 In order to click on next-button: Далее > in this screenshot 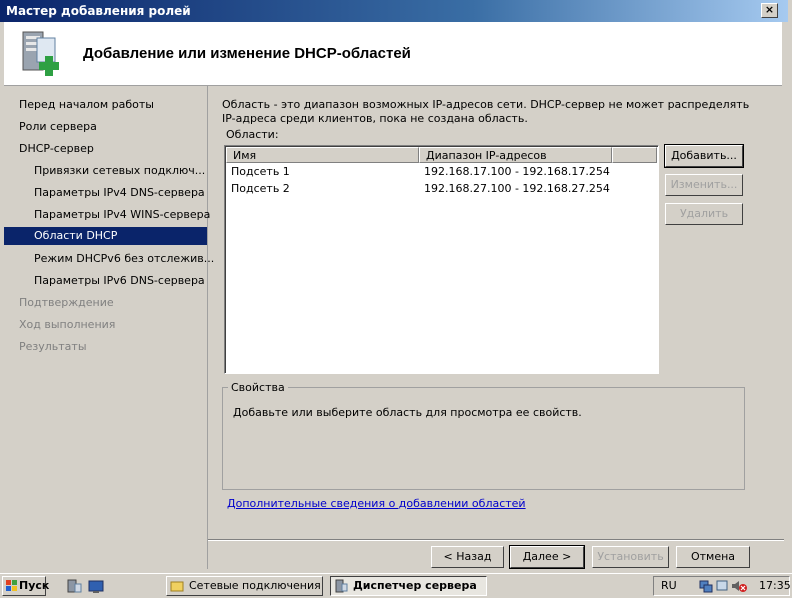, I will do `click(547, 557)`.